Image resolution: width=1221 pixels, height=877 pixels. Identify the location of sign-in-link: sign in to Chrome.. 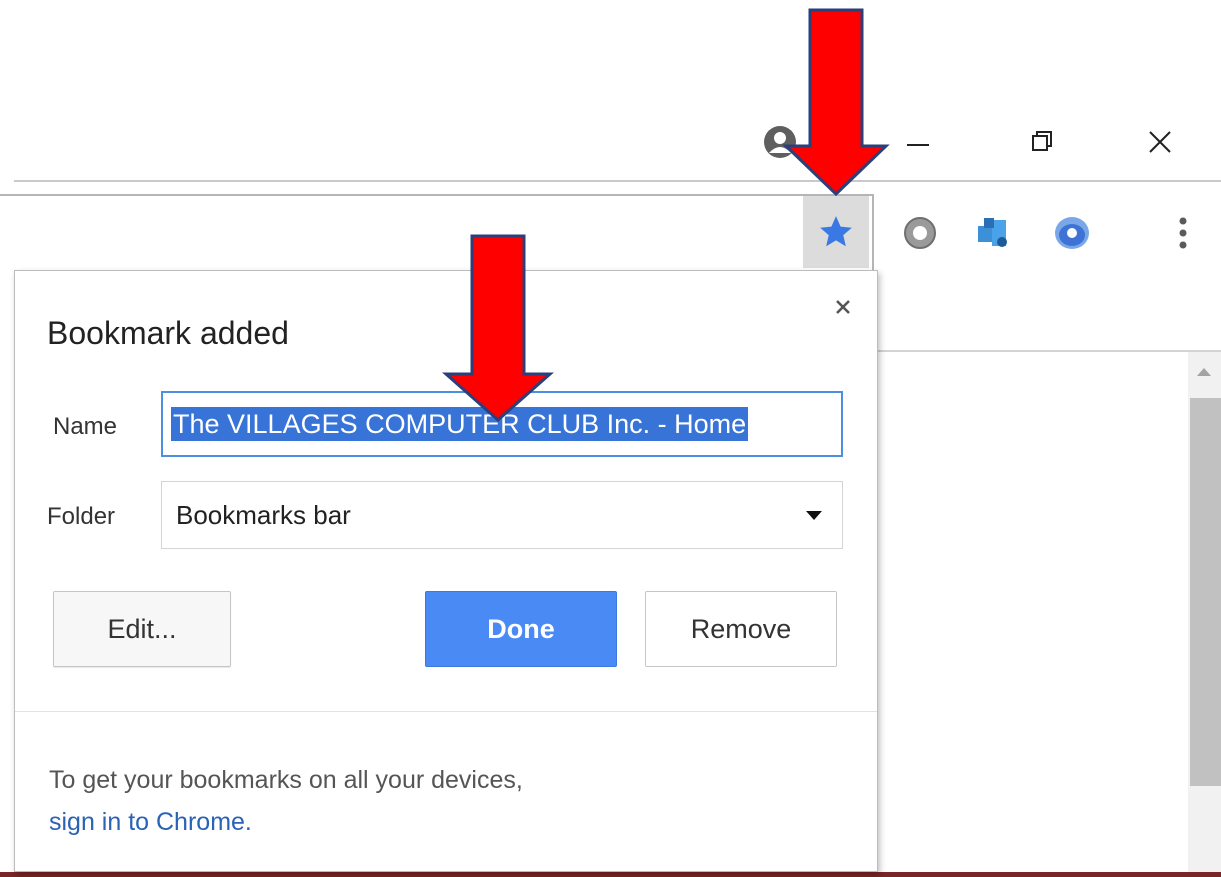
(286, 822).